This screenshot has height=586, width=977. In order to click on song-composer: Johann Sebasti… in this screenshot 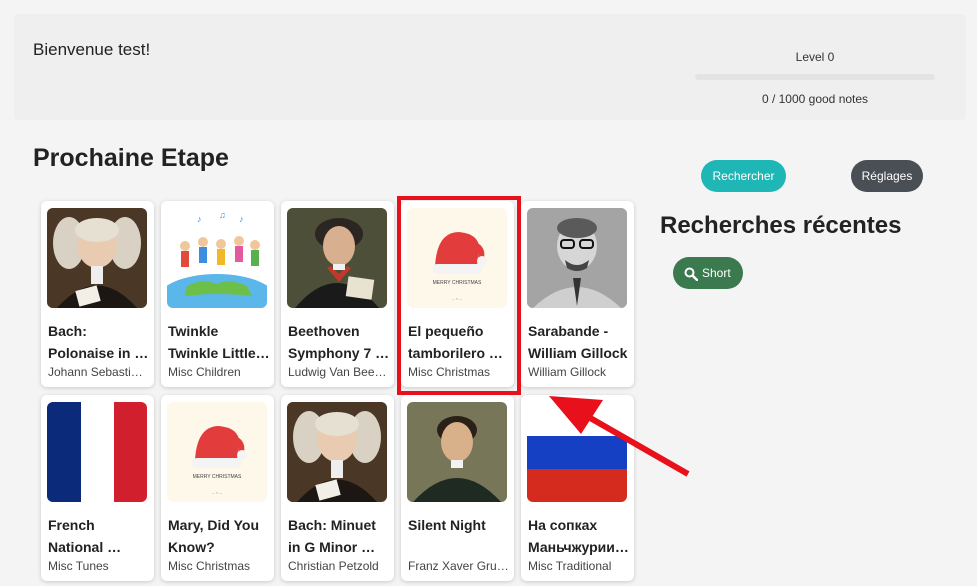, I will do `click(95, 372)`.